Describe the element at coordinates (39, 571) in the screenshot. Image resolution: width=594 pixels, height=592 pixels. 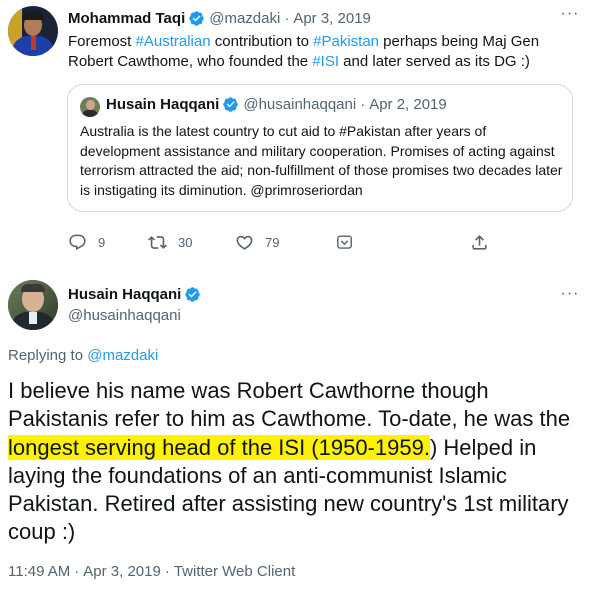
I see `tweet-time: 11:49 AM` at that location.